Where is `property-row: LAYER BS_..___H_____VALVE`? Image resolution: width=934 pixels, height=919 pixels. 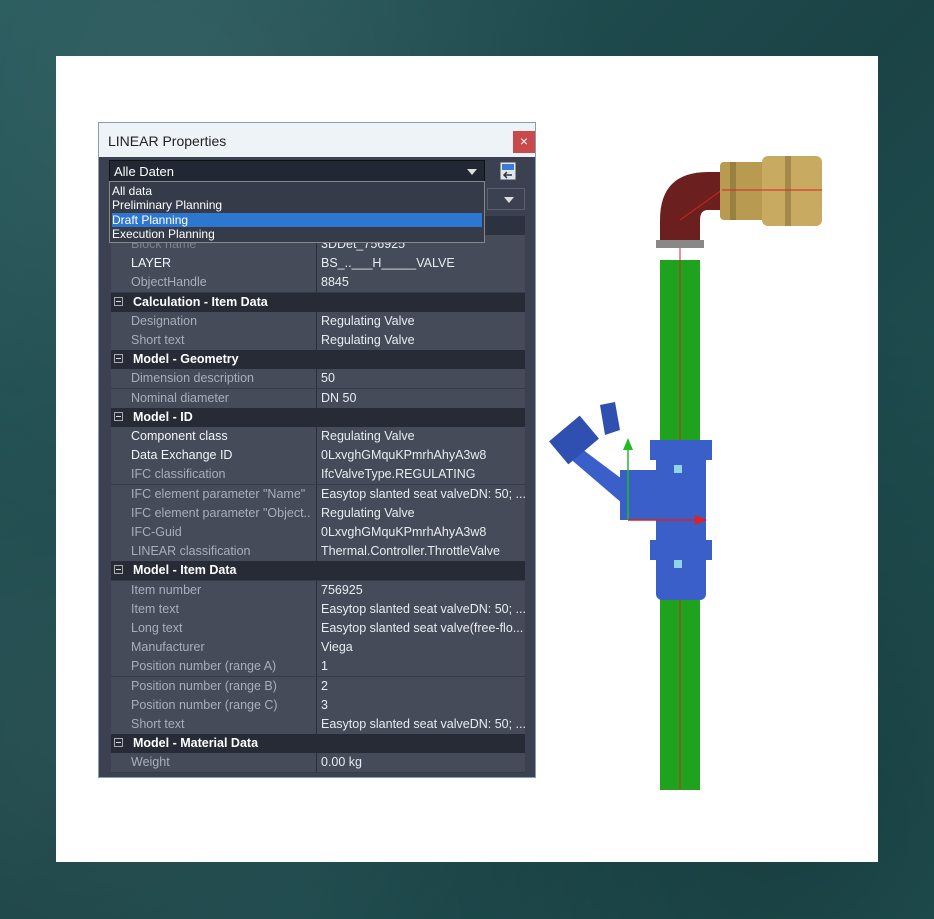
property-row: LAYER BS_..___H_____VALVE is located at coordinates (318, 264).